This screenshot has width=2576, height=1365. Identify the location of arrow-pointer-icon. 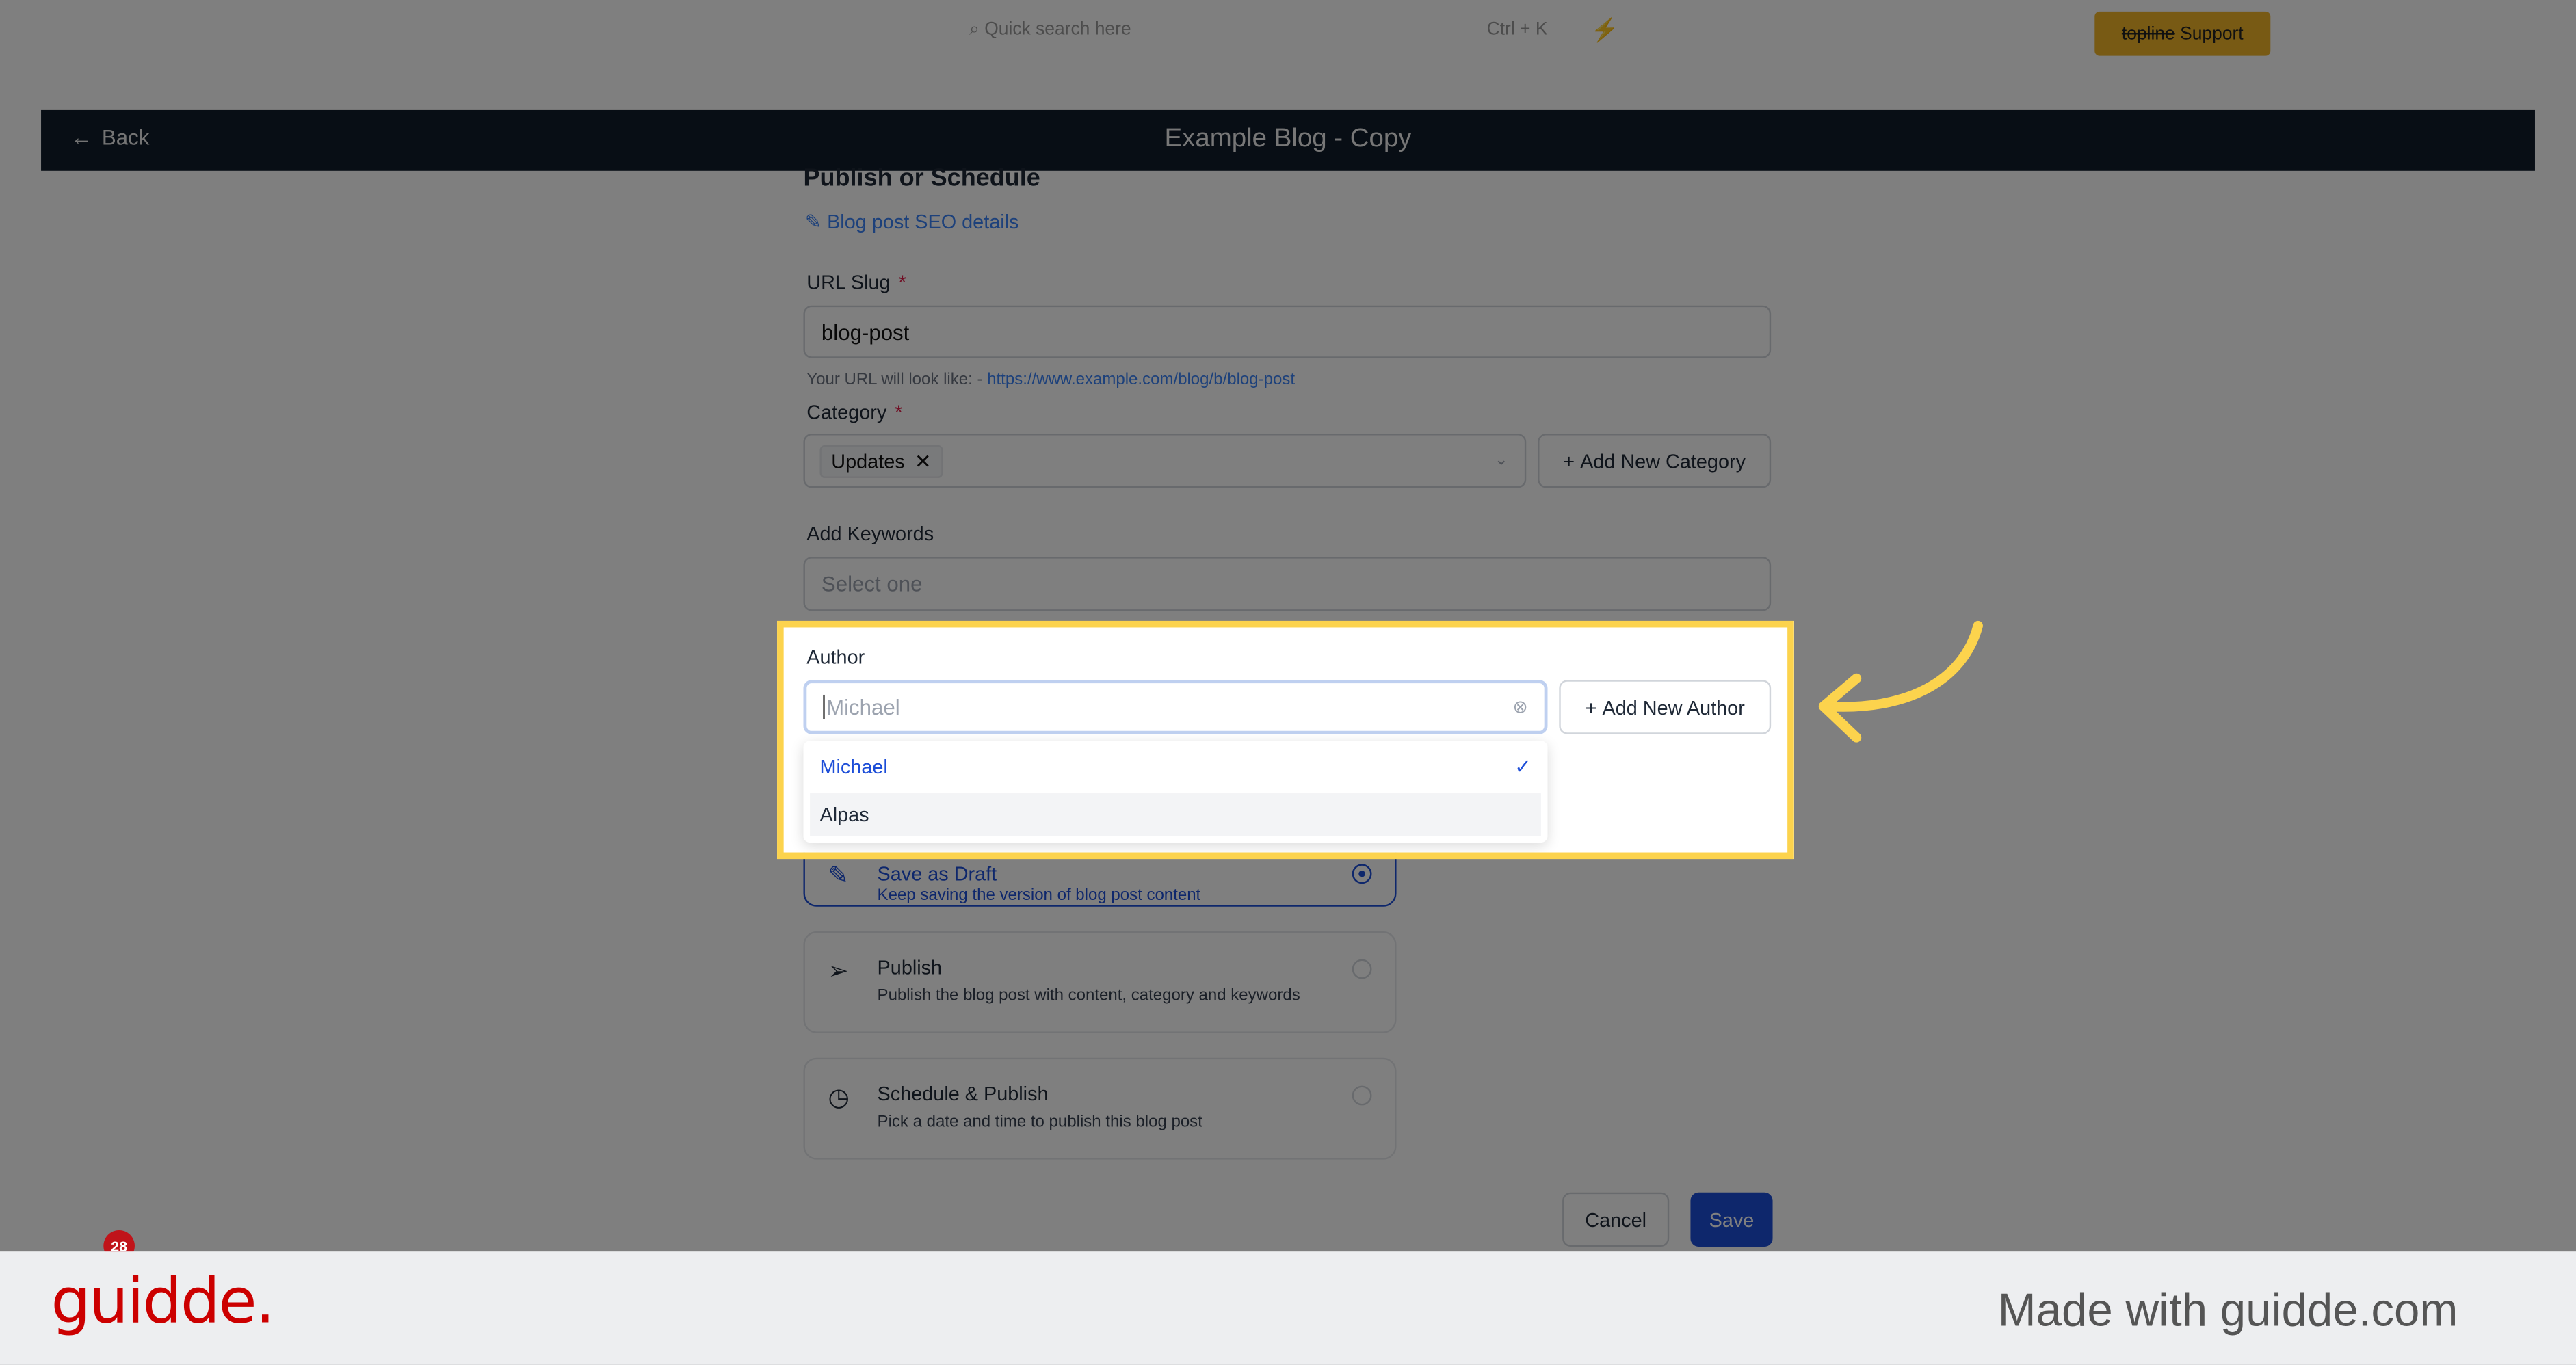
(1900, 681).